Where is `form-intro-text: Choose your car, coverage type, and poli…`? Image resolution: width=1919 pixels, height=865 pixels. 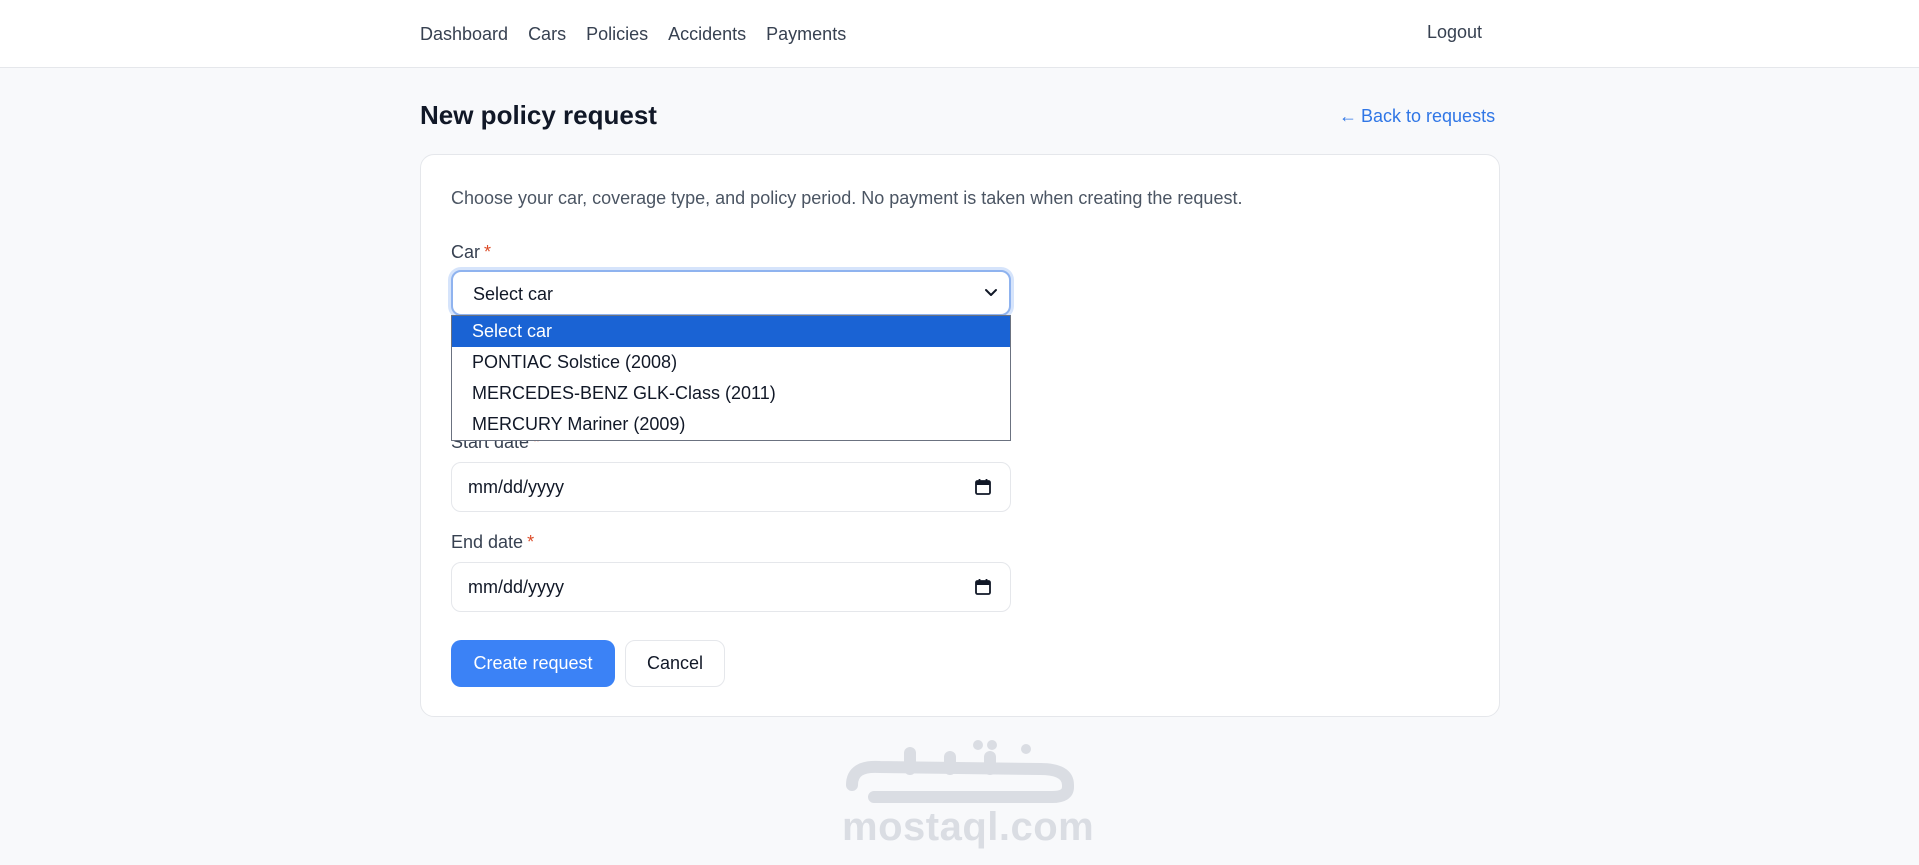
form-intro-text: Choose your car, coverage type, and poli… is located at coordinates (847, 198).